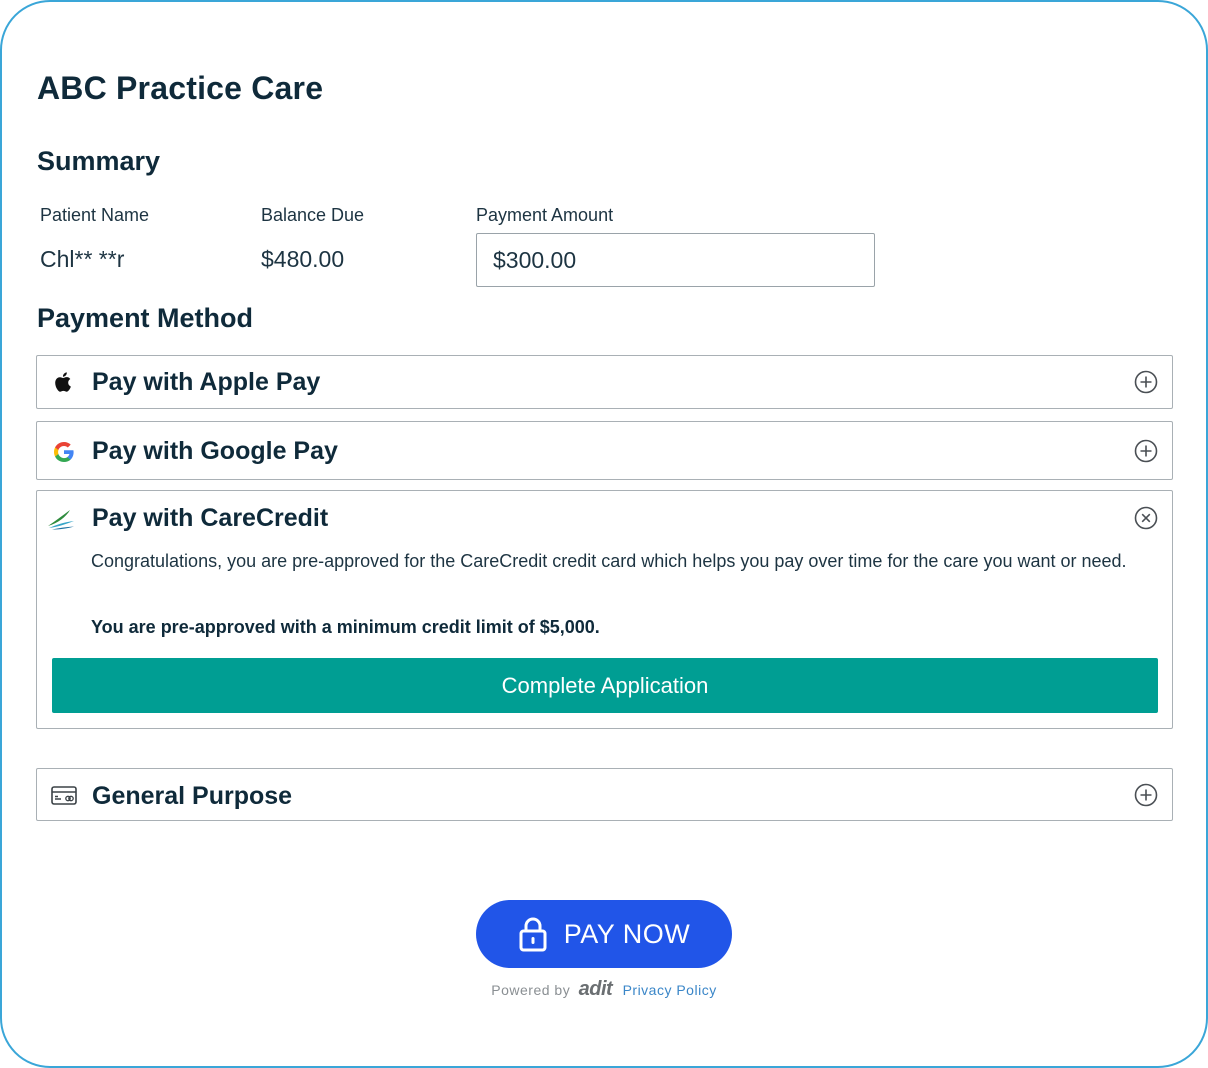  What do you see at coordinates (180, 88) in the screenshot?
I see `practice-title: ABC Practice Care` at bounding box center [180, 88].